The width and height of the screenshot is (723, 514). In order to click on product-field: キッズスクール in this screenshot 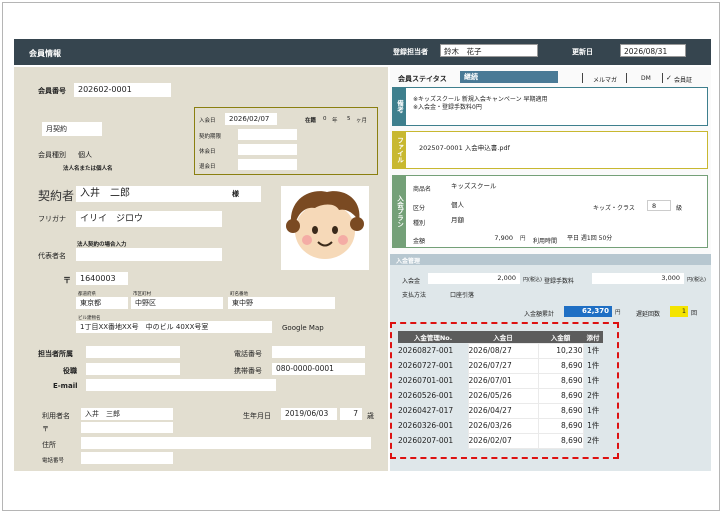, I will do `click(493, 186)`.